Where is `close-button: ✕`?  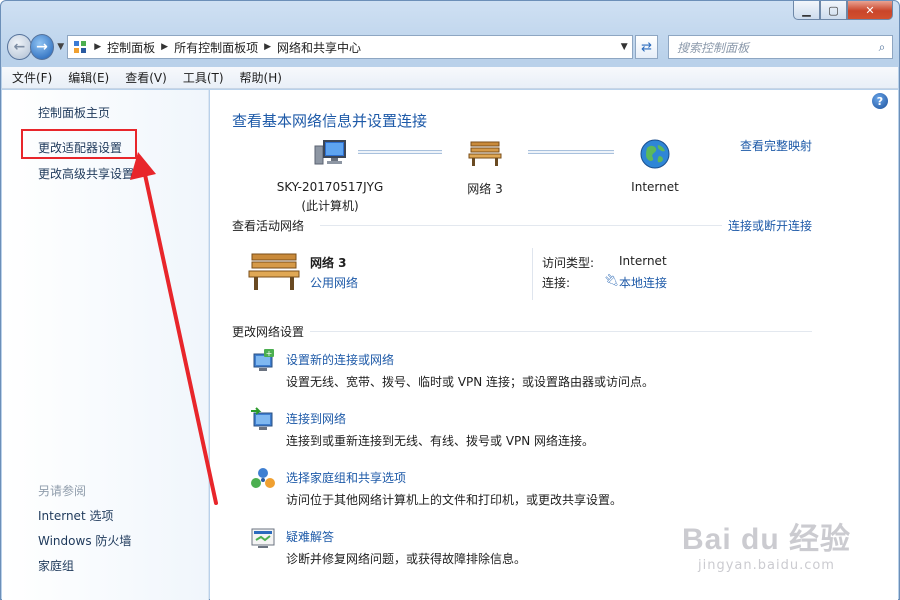
close-button: ✕ is located at coordinates (870, 10).